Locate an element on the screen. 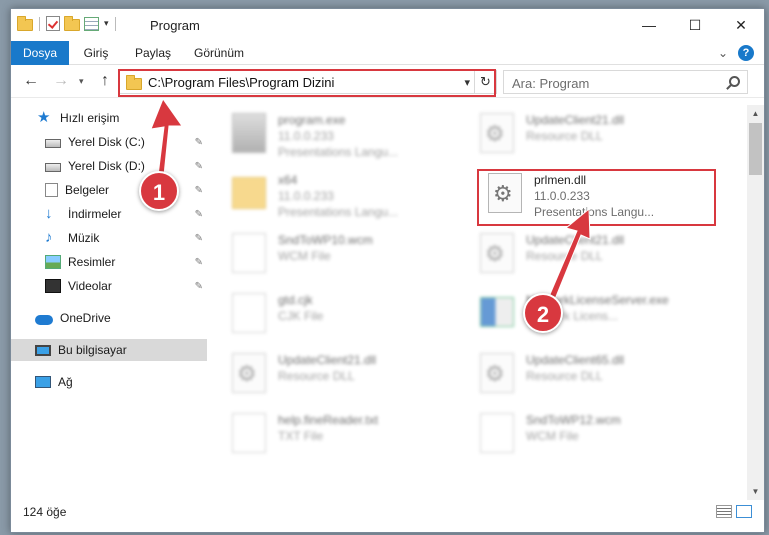  star-icon: ★ is located at coordinates (44, 117).